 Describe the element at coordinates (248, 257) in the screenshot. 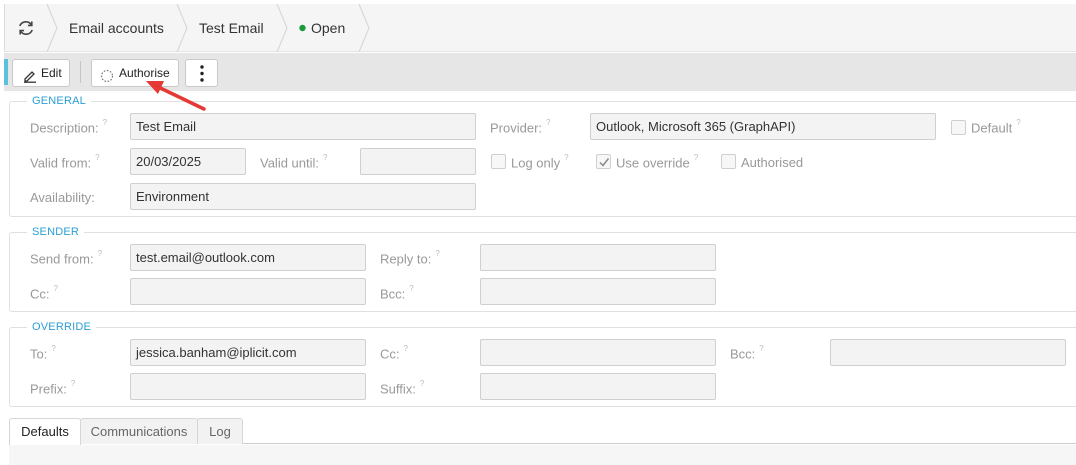

I see `send-from-field: test.email@outlook.com` at that location.